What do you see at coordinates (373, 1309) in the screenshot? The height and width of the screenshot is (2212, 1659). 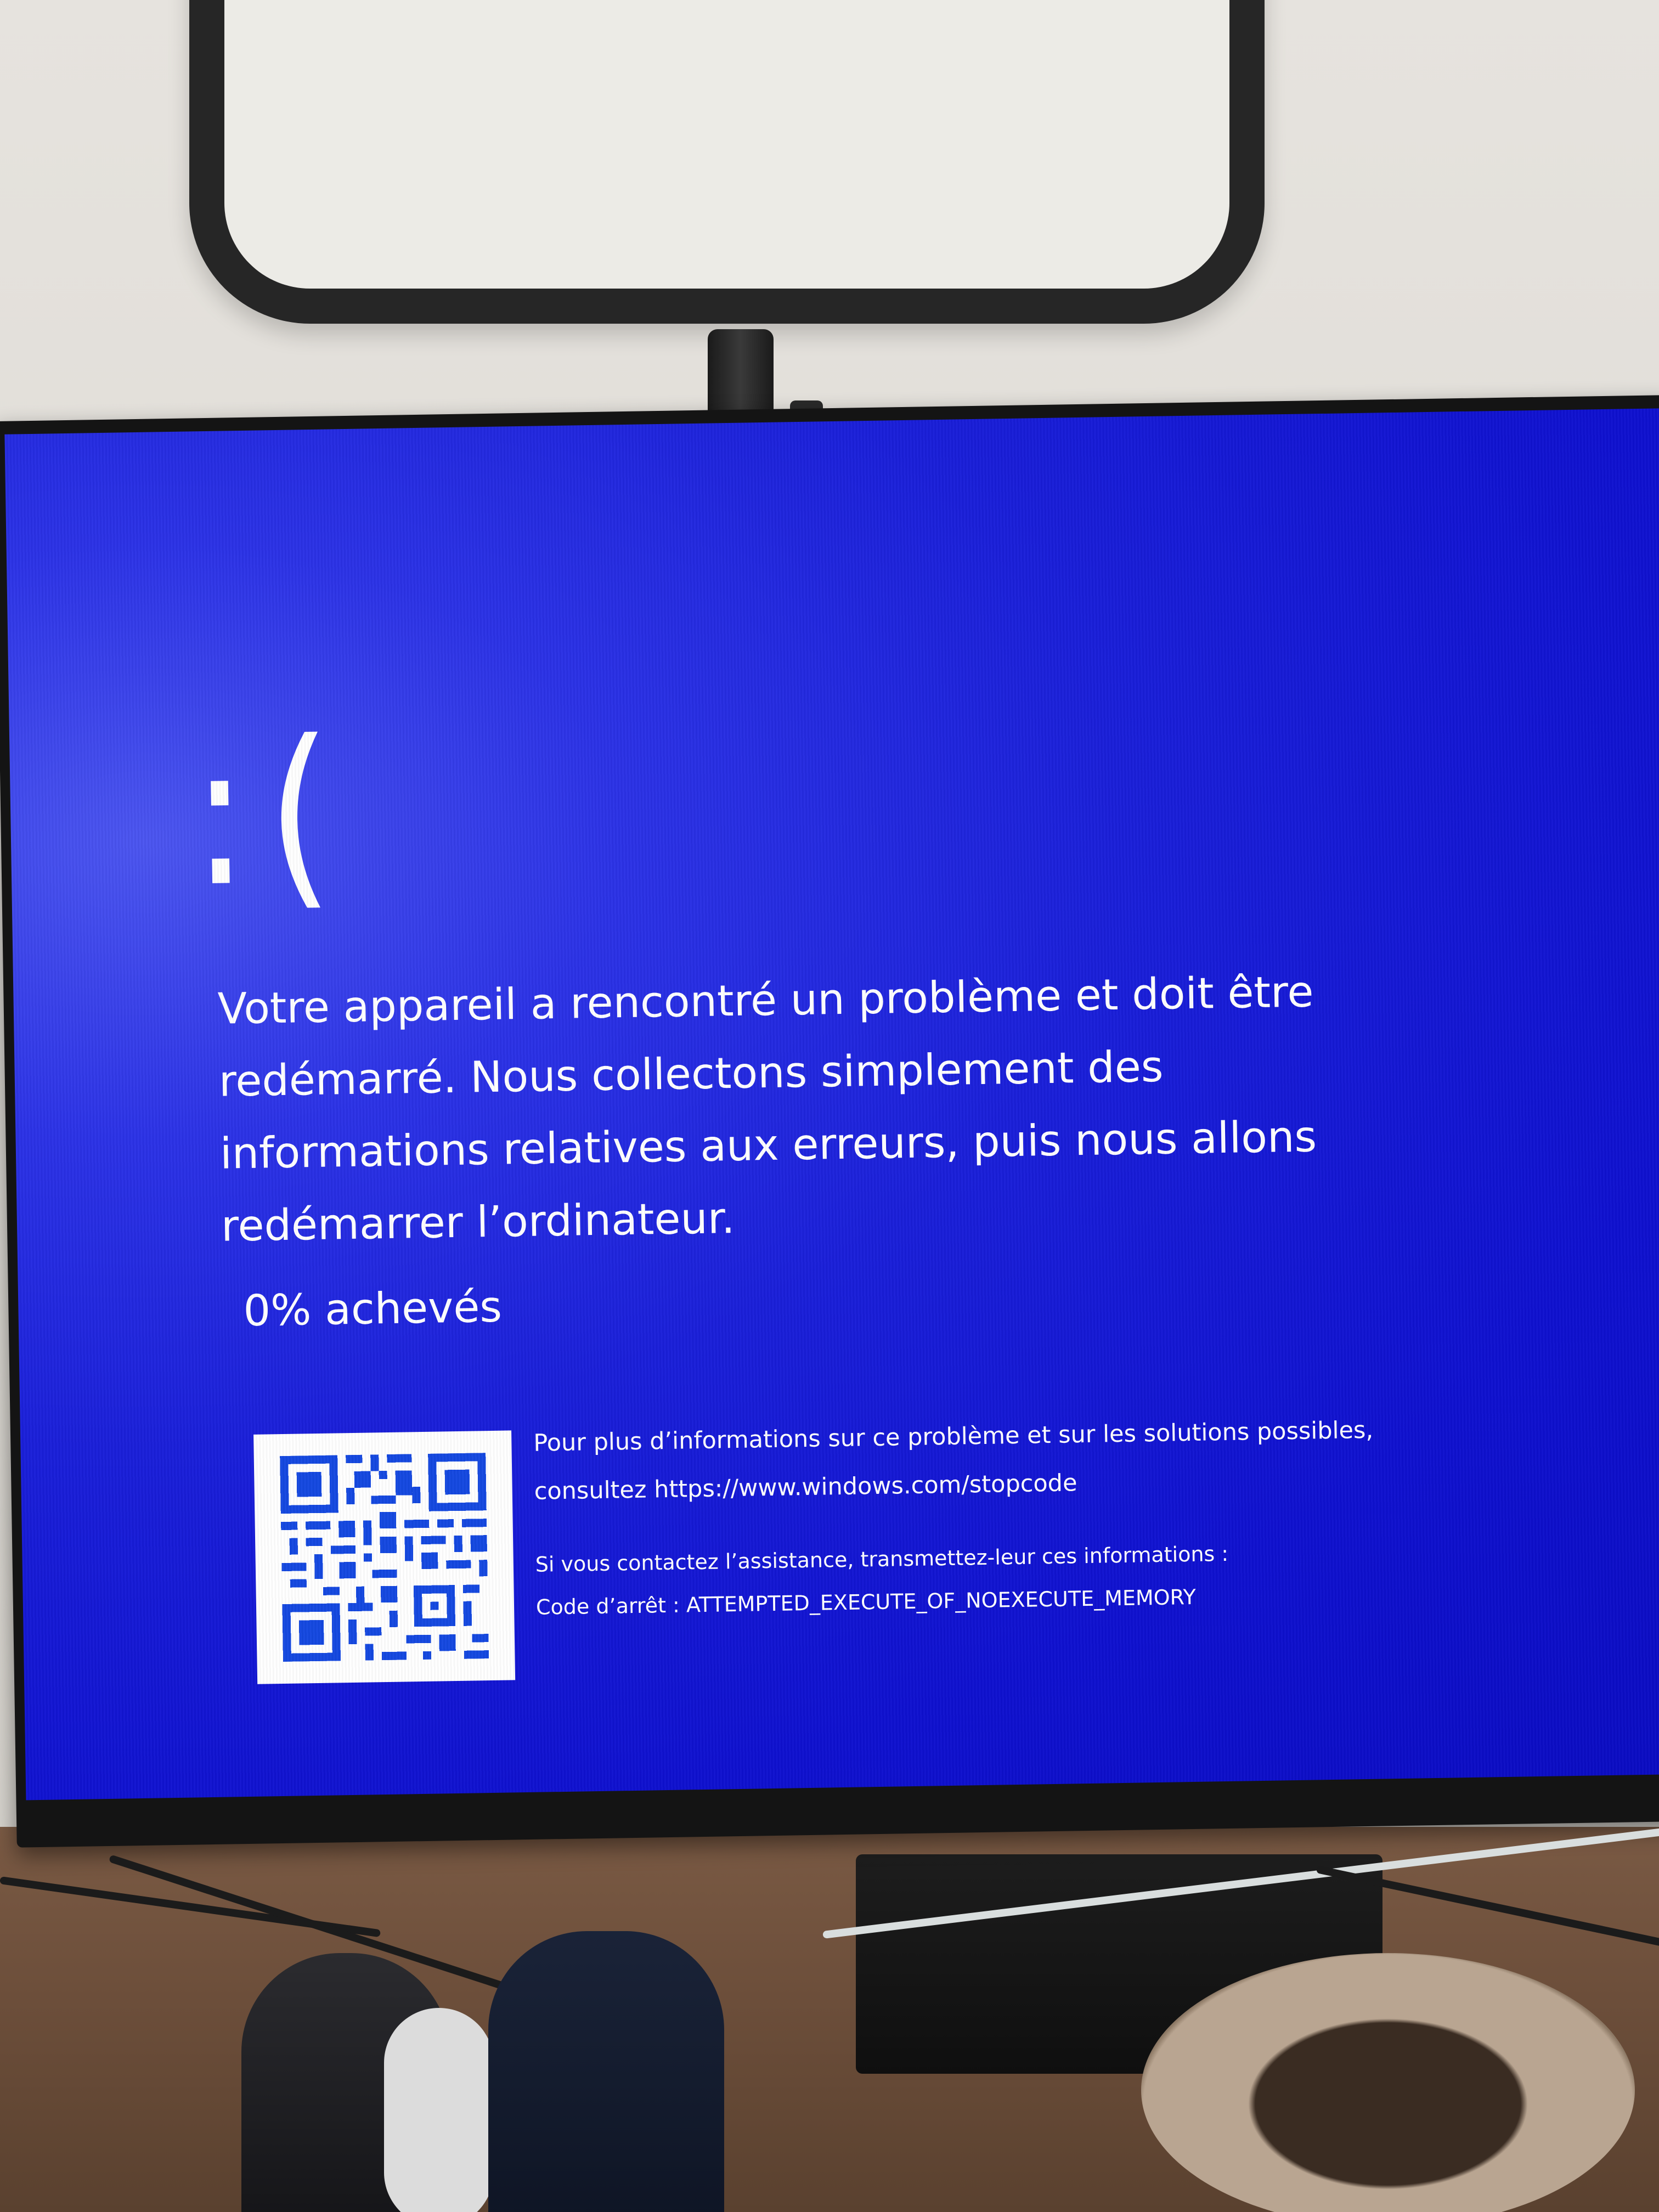 I see `progress-text: 0% achevés` at bounding box center [373, 1309].